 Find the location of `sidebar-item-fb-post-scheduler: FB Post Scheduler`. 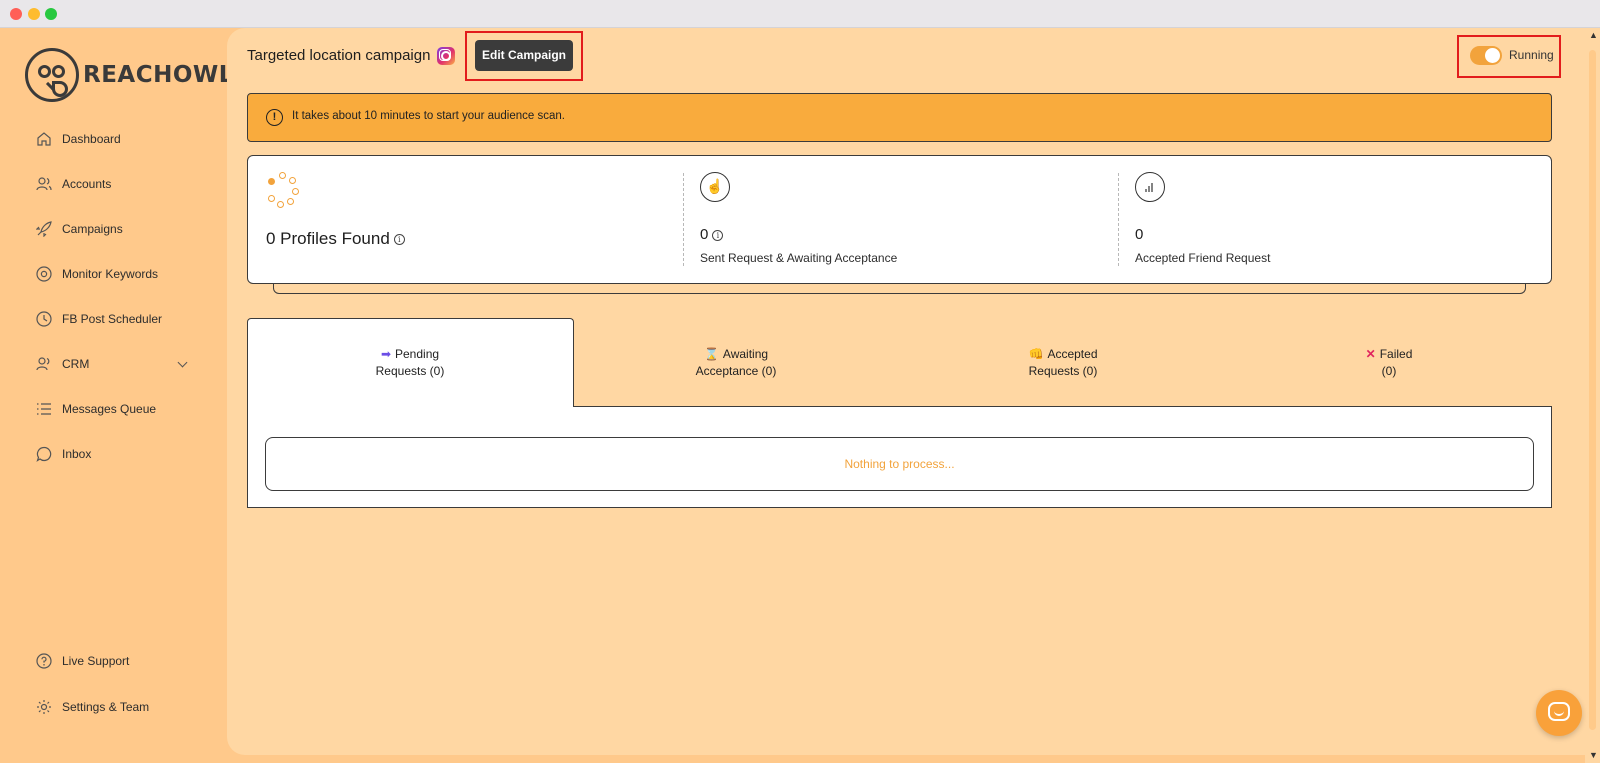

sidebar-item-fb-post-scheduler: FB Post Scheduler is located at coordinates (121, 319).